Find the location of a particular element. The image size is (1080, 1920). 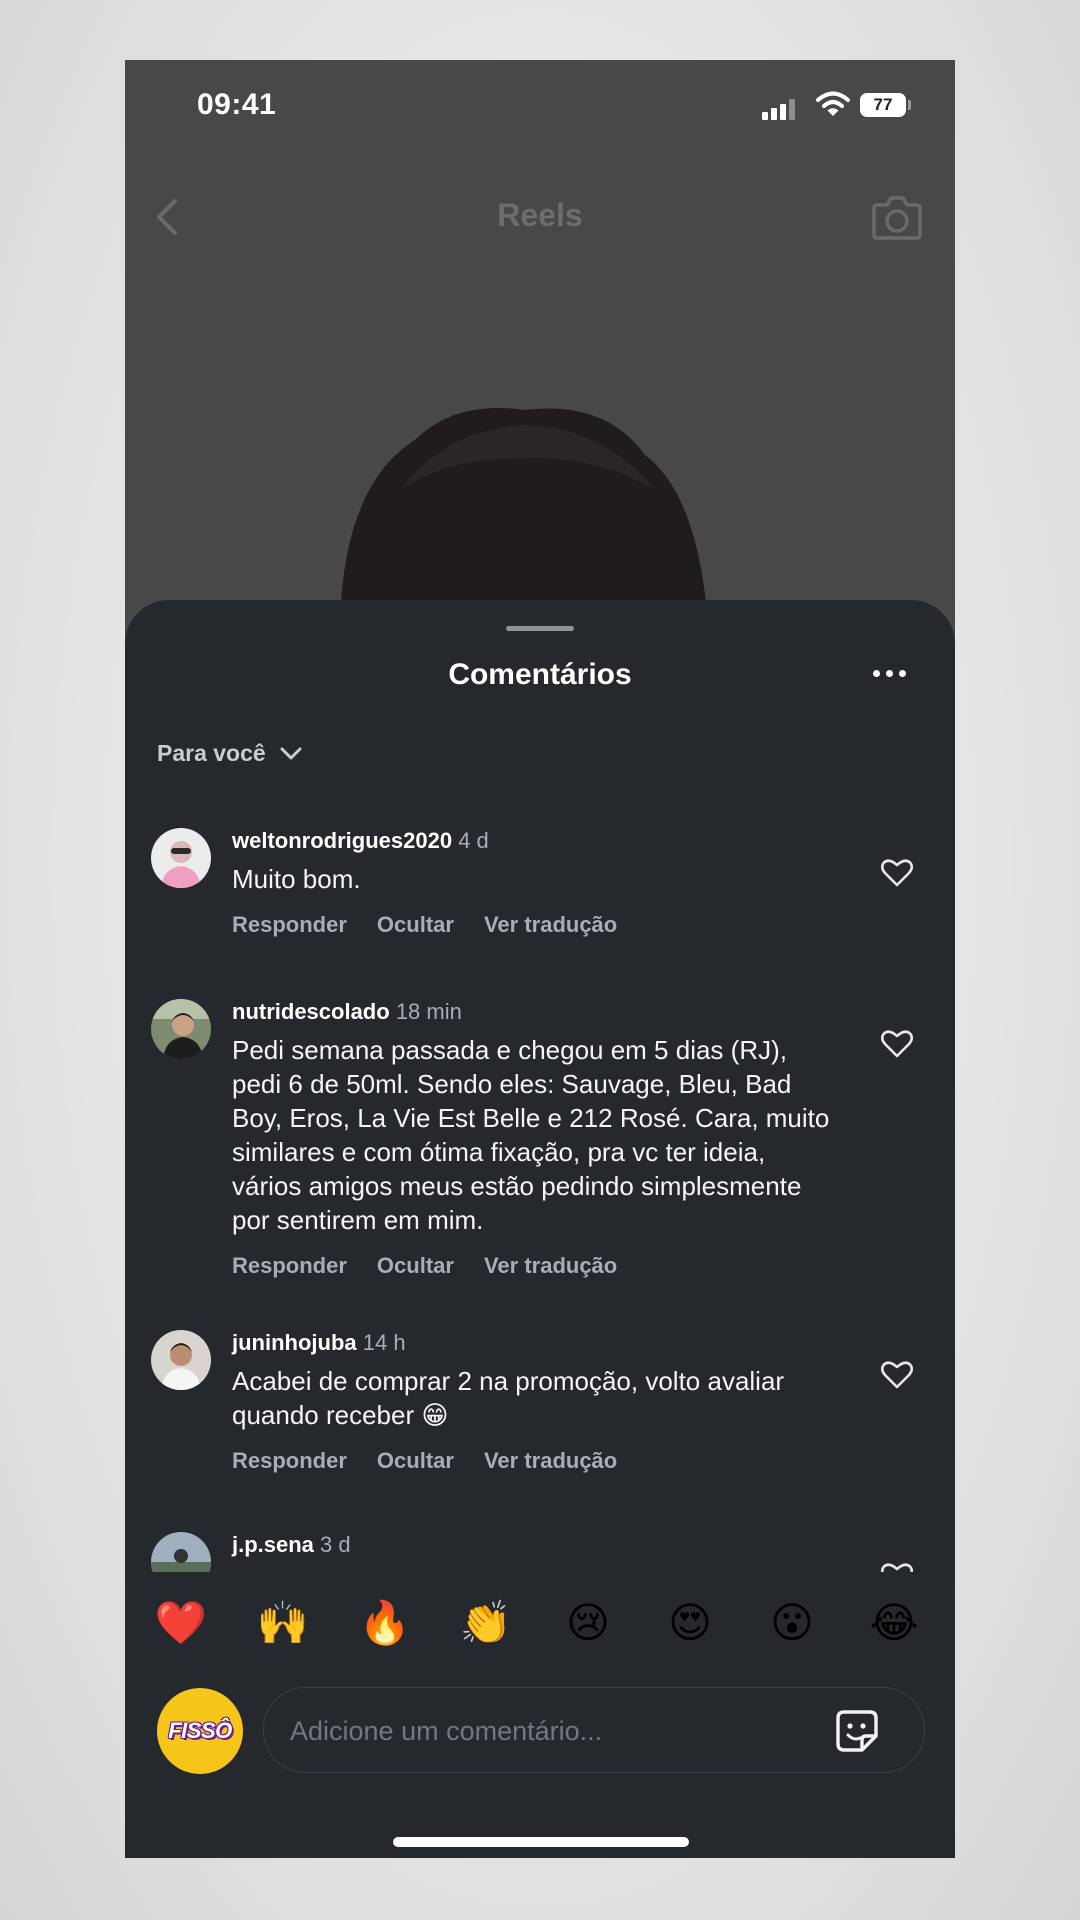

status-time: 09:41 is located at coordinates (237, 104).